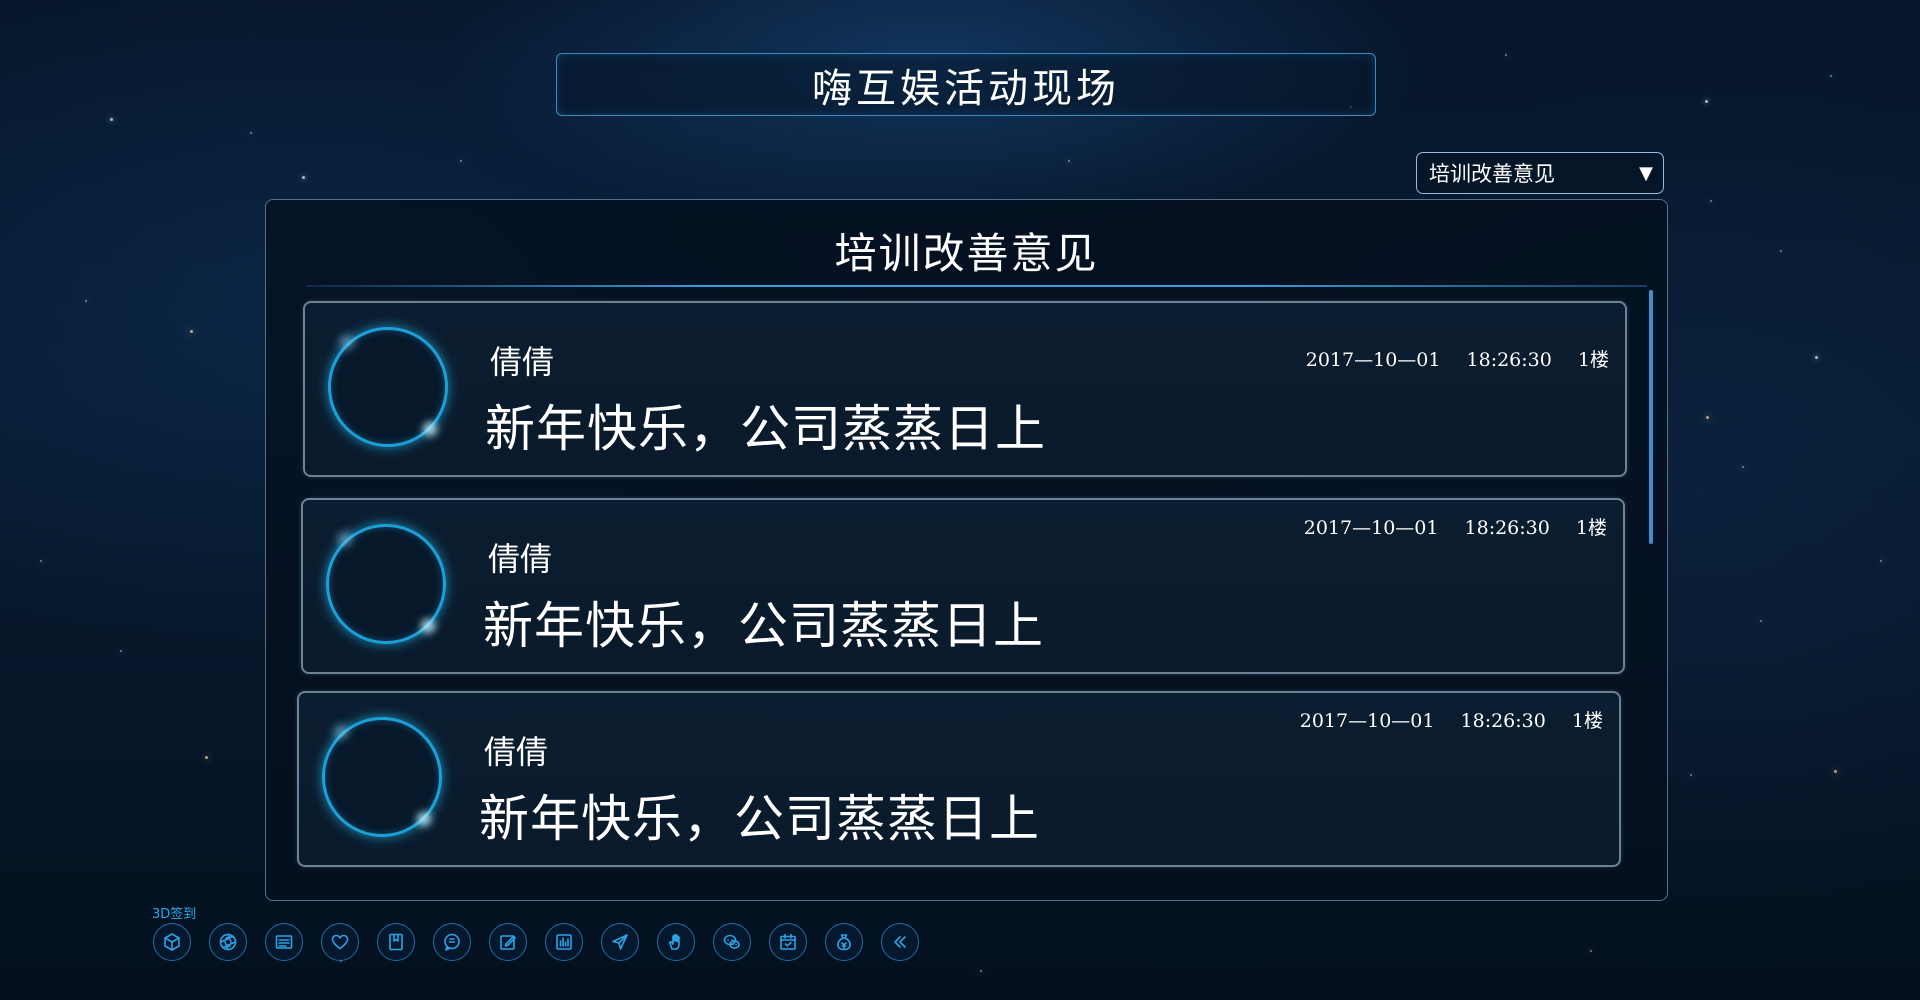 Image resolution: width=1920 pixels, height=1000 pixels. Describe the element at coordinates (1646, 173) in the screenshot. I see `triangle-down-icon: ▼` at that location.